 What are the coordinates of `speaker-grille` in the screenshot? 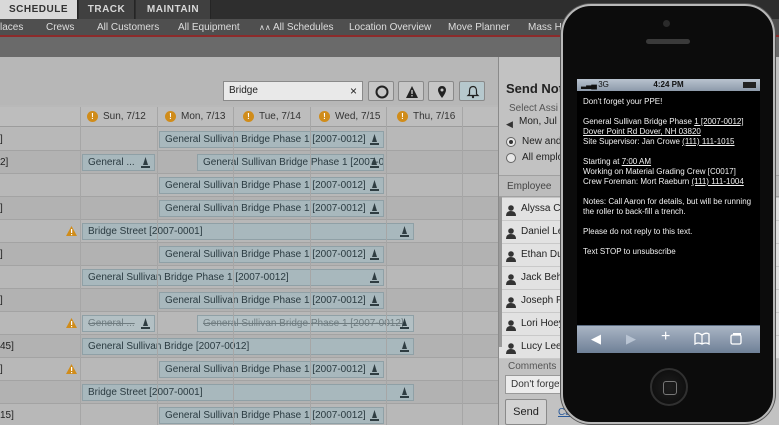 It's located at (668, 41).